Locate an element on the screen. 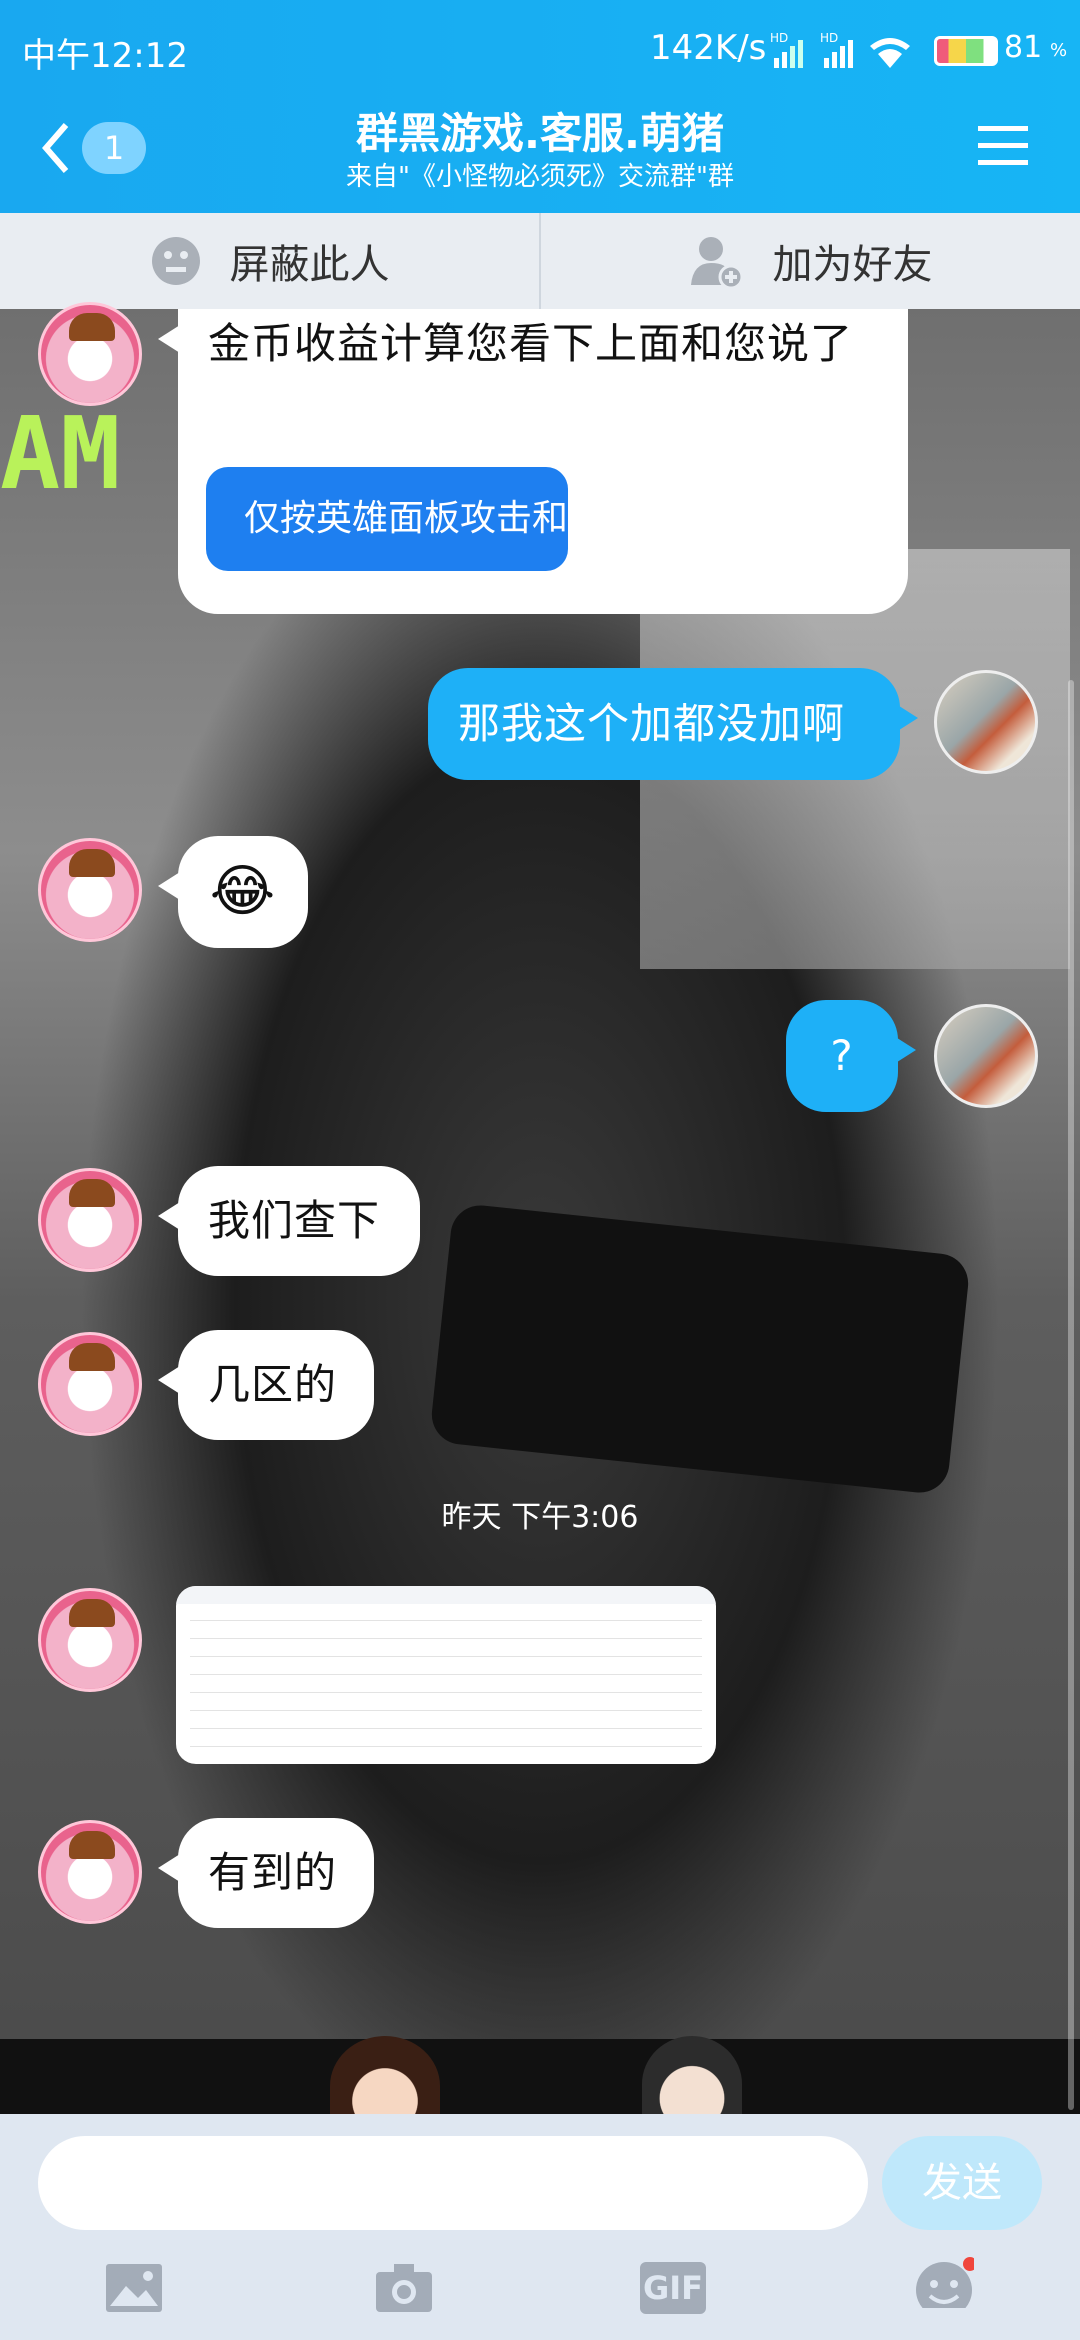 Image resolution: width=1080 pixels, height=2340 pixels. message-bubble: 😂 is located at coordinates (233, 892).